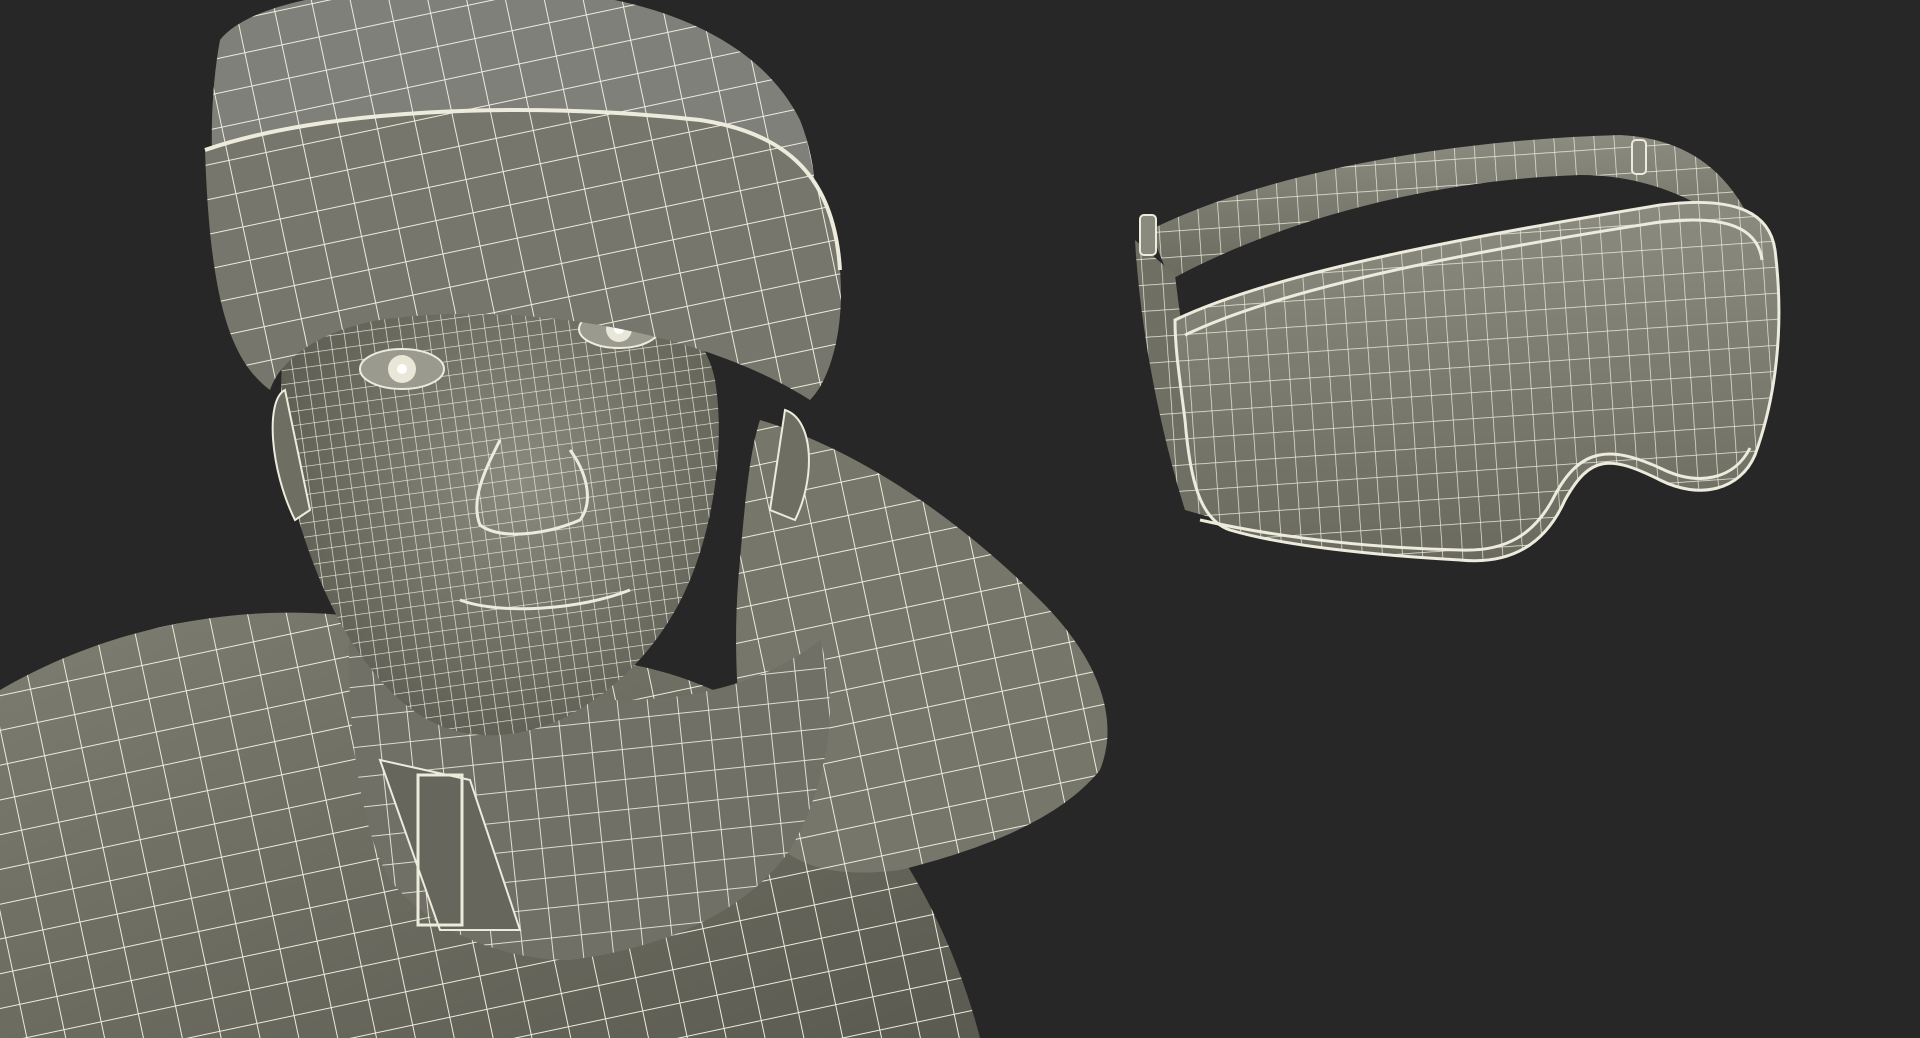 The width and height of the screenshot is (1920, 1038). Describe the element at coordinates (402, 369) in the screenshot. I see `eye-left` at that location.